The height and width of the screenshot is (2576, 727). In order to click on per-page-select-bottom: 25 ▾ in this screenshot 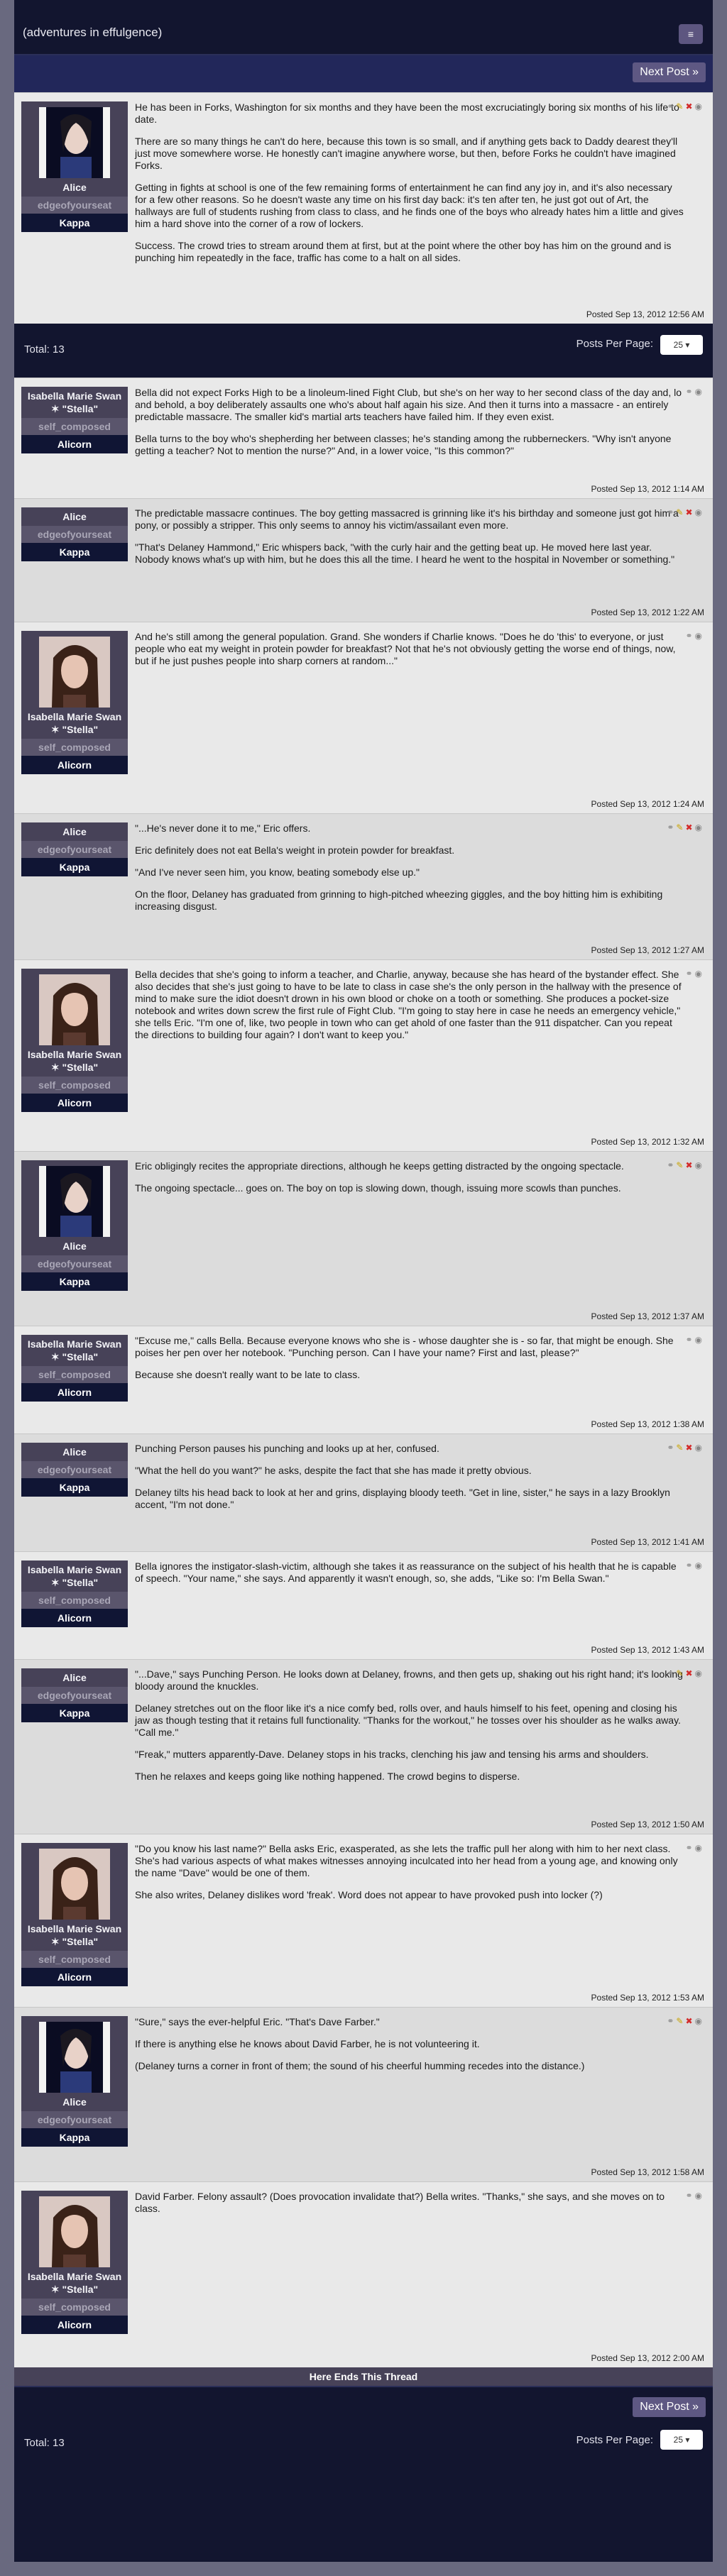, I will do `click(681, 2440)`.